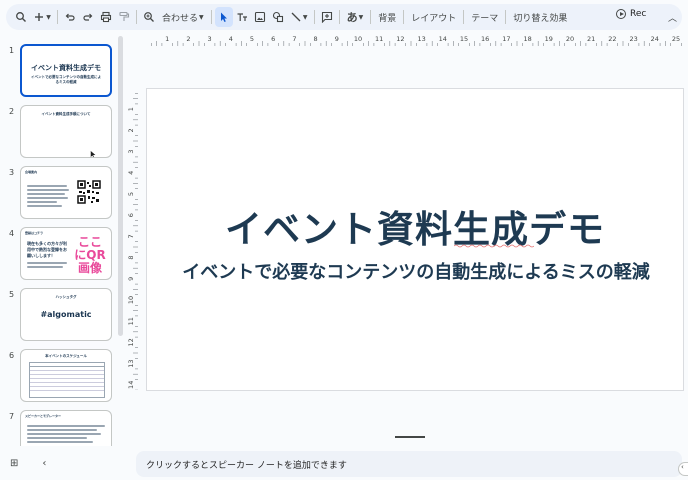 This screenshot has width=688, height=480. Describe the element at coordinates (570, 39) in the screenshot. I see `ruler-label: 20` at that location.